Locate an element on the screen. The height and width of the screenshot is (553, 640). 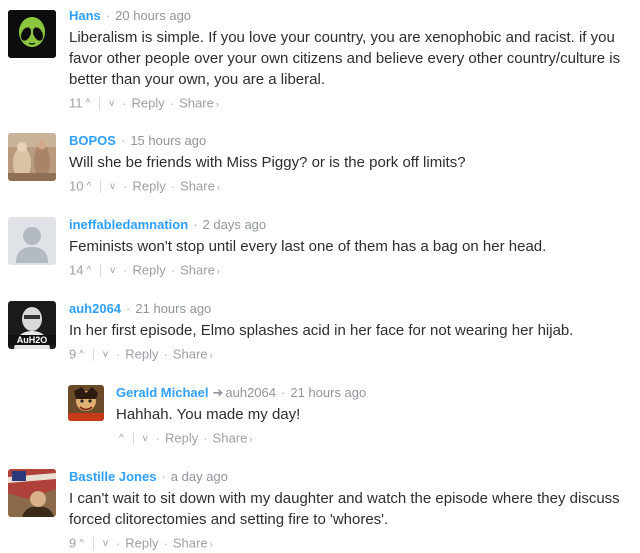
alien-icon is located at coordinates (32, 34).